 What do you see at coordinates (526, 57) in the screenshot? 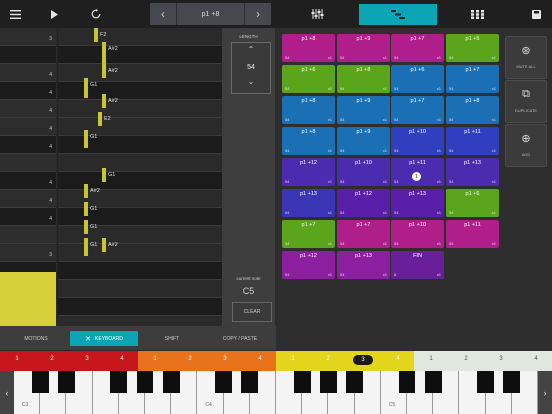
I see `mute-all-button: ⊛ MUTE ALL` at bounding box center [526, 57].